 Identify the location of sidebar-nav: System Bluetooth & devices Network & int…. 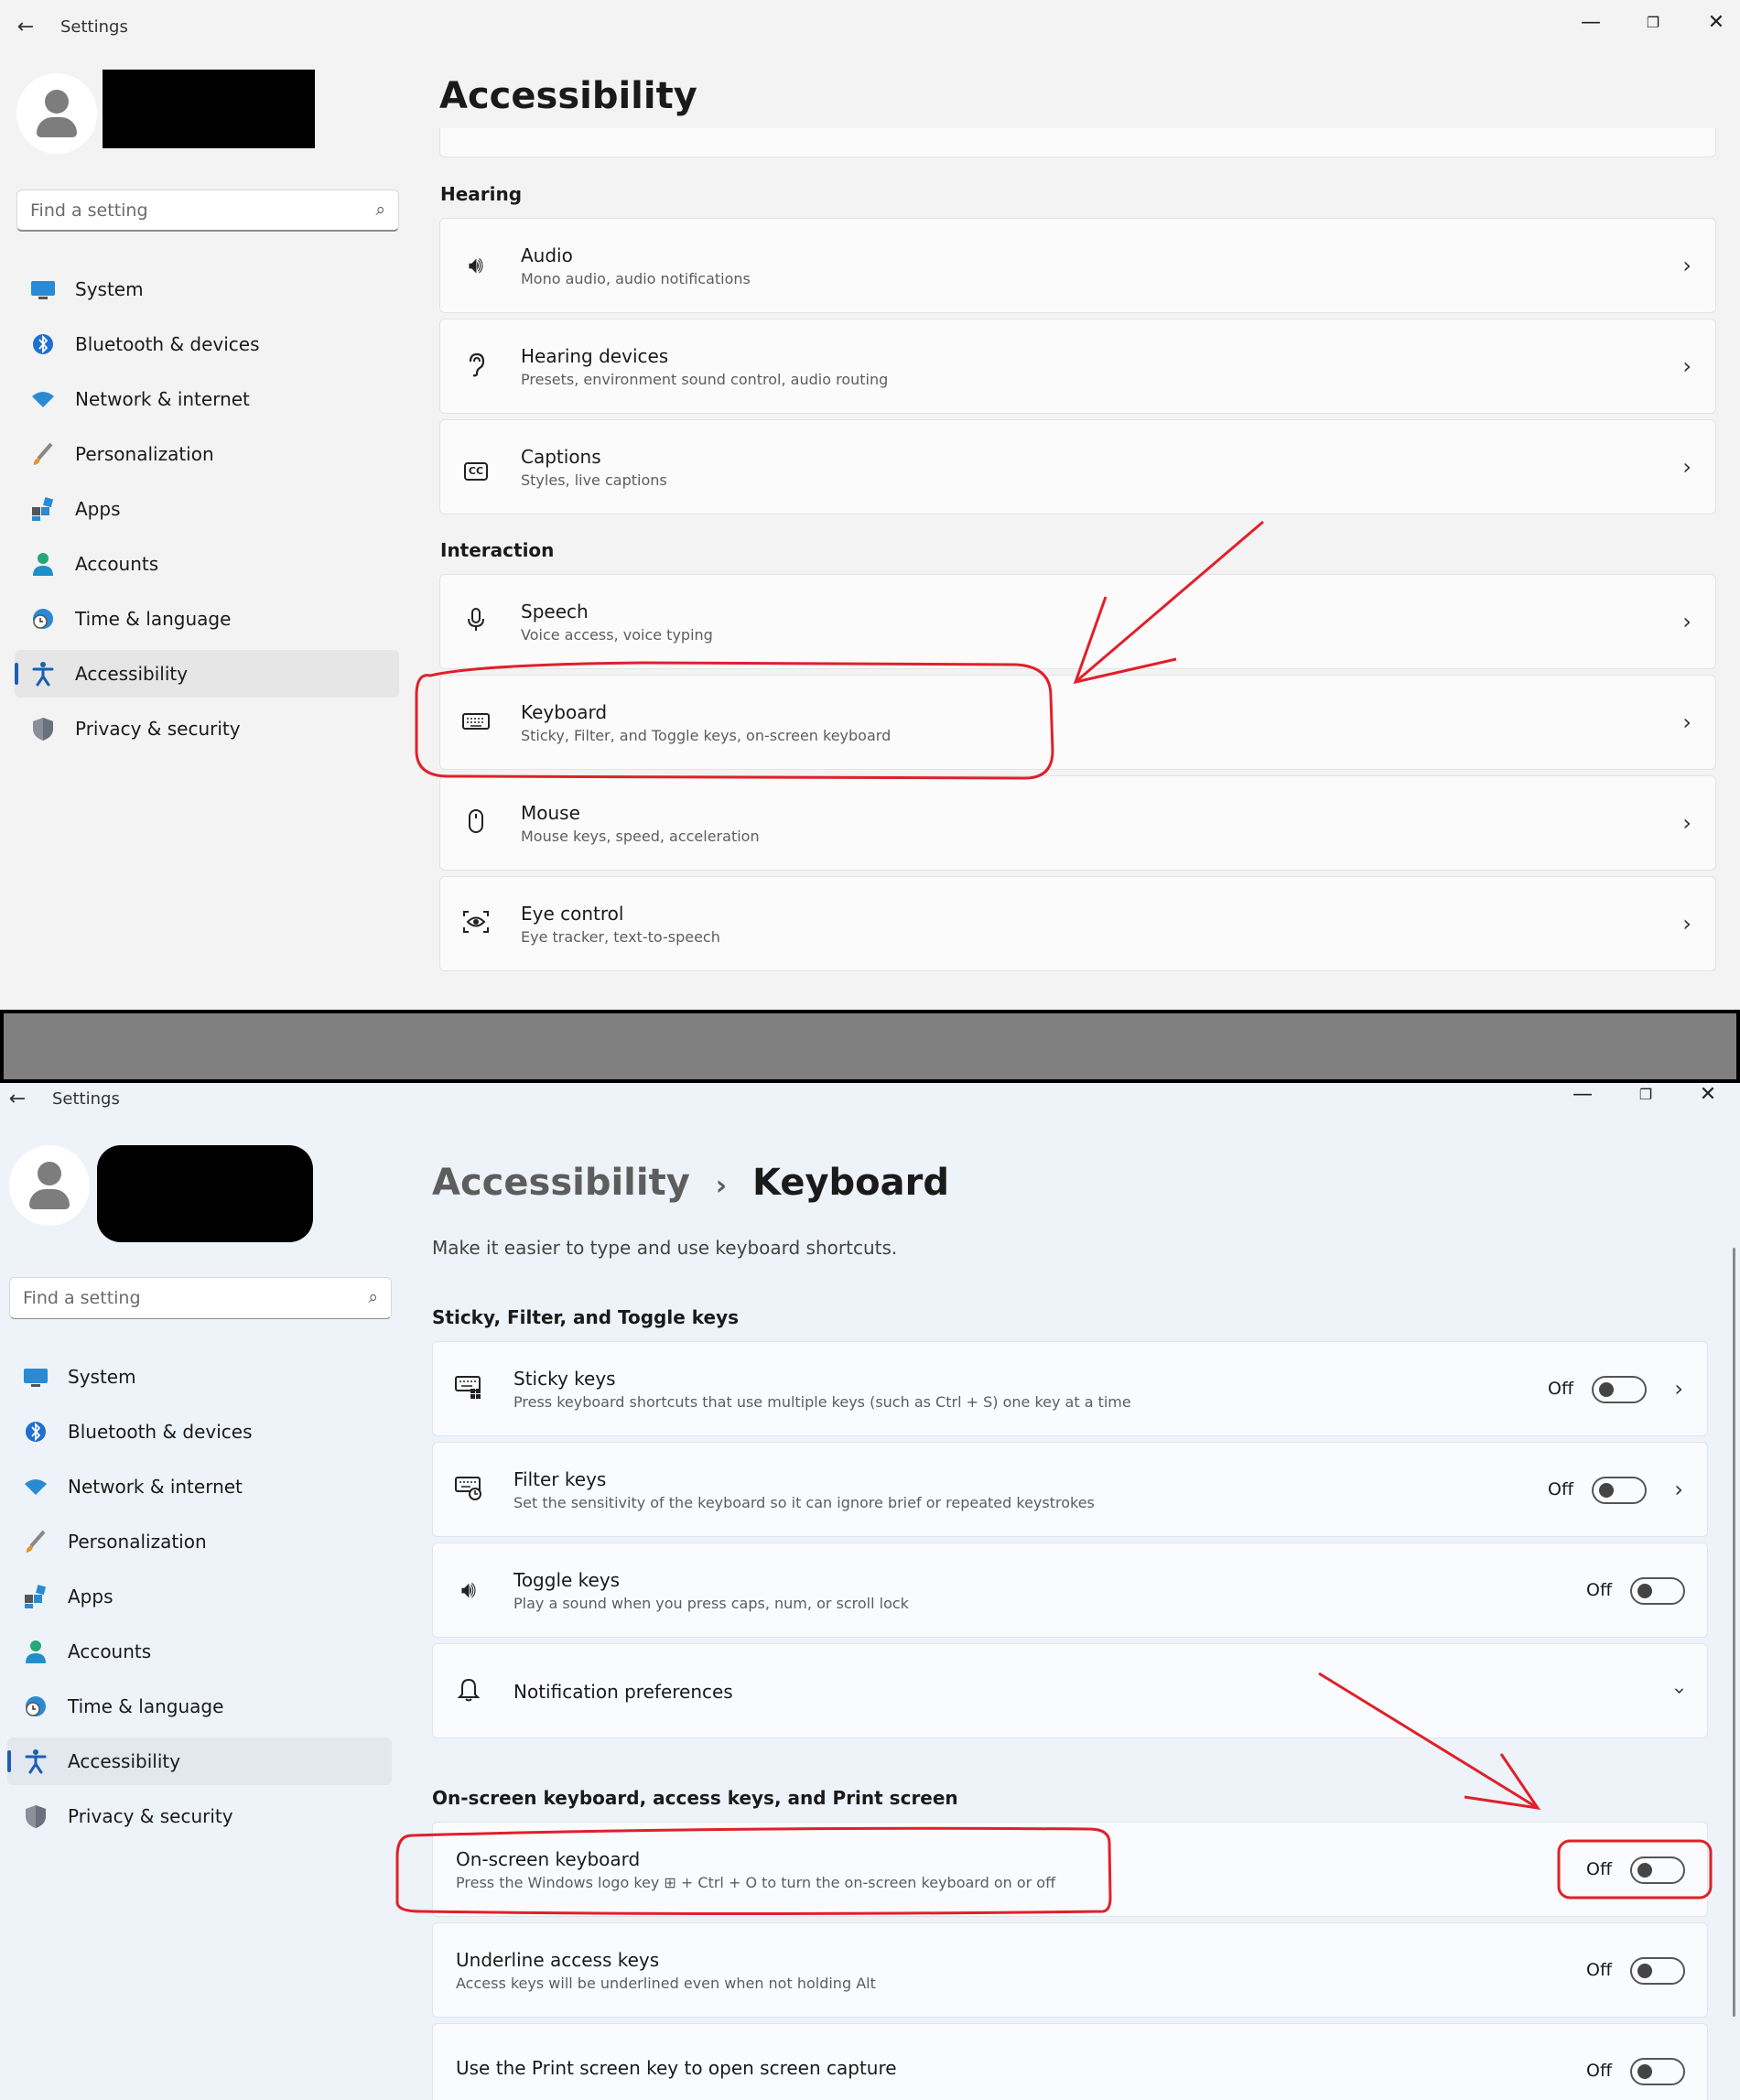
(199, 1600).